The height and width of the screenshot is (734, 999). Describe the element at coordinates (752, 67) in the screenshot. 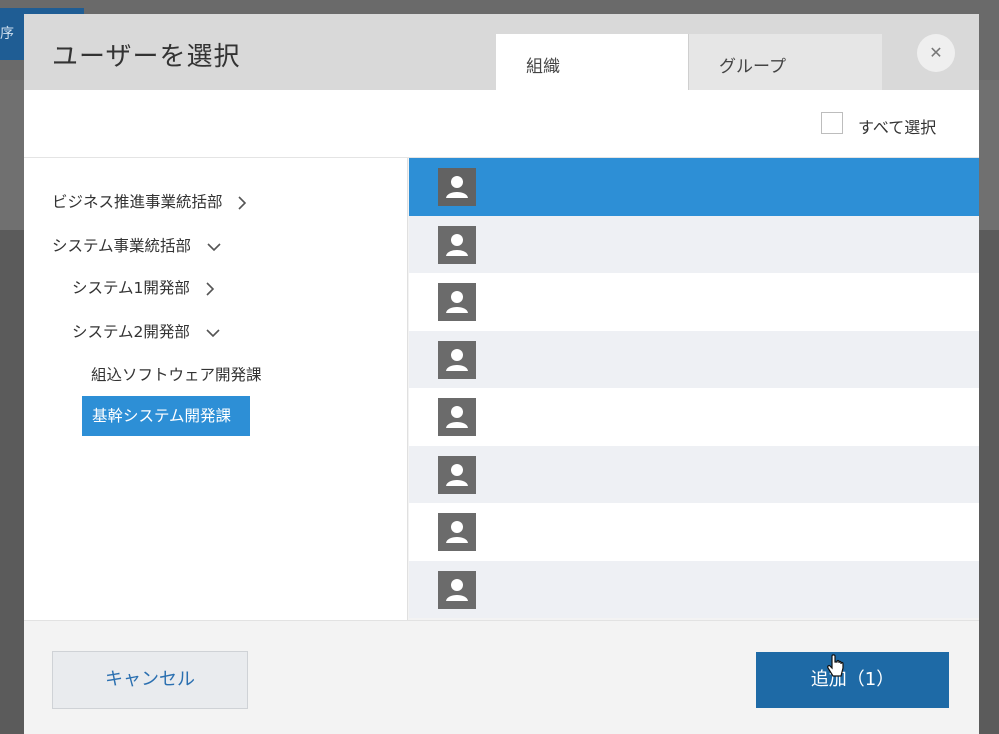

I see `tab-group-label: グループ` at that location.